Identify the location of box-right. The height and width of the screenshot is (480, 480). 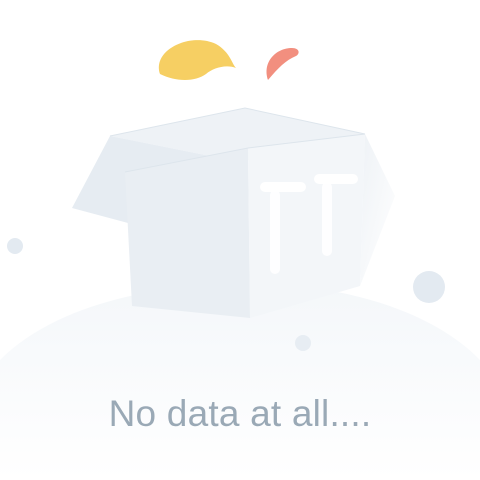
(306, 226).